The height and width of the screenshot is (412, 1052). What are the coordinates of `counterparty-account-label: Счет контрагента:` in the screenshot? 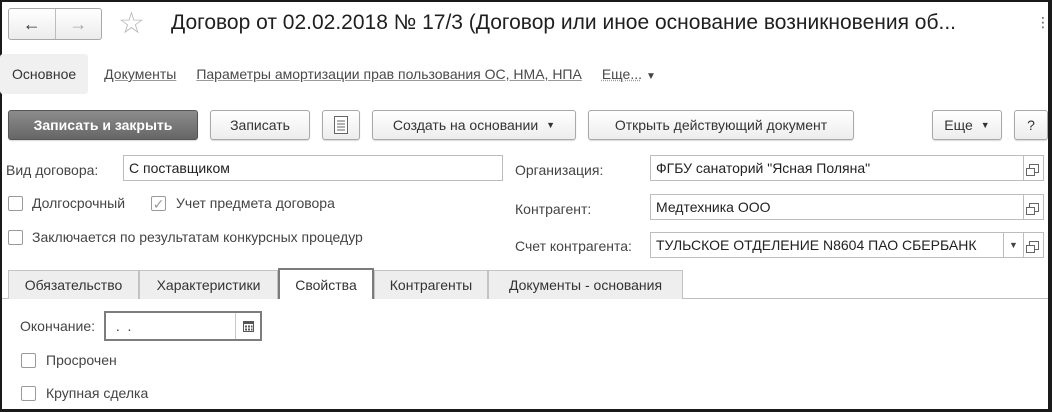 It's located at (573, 246).